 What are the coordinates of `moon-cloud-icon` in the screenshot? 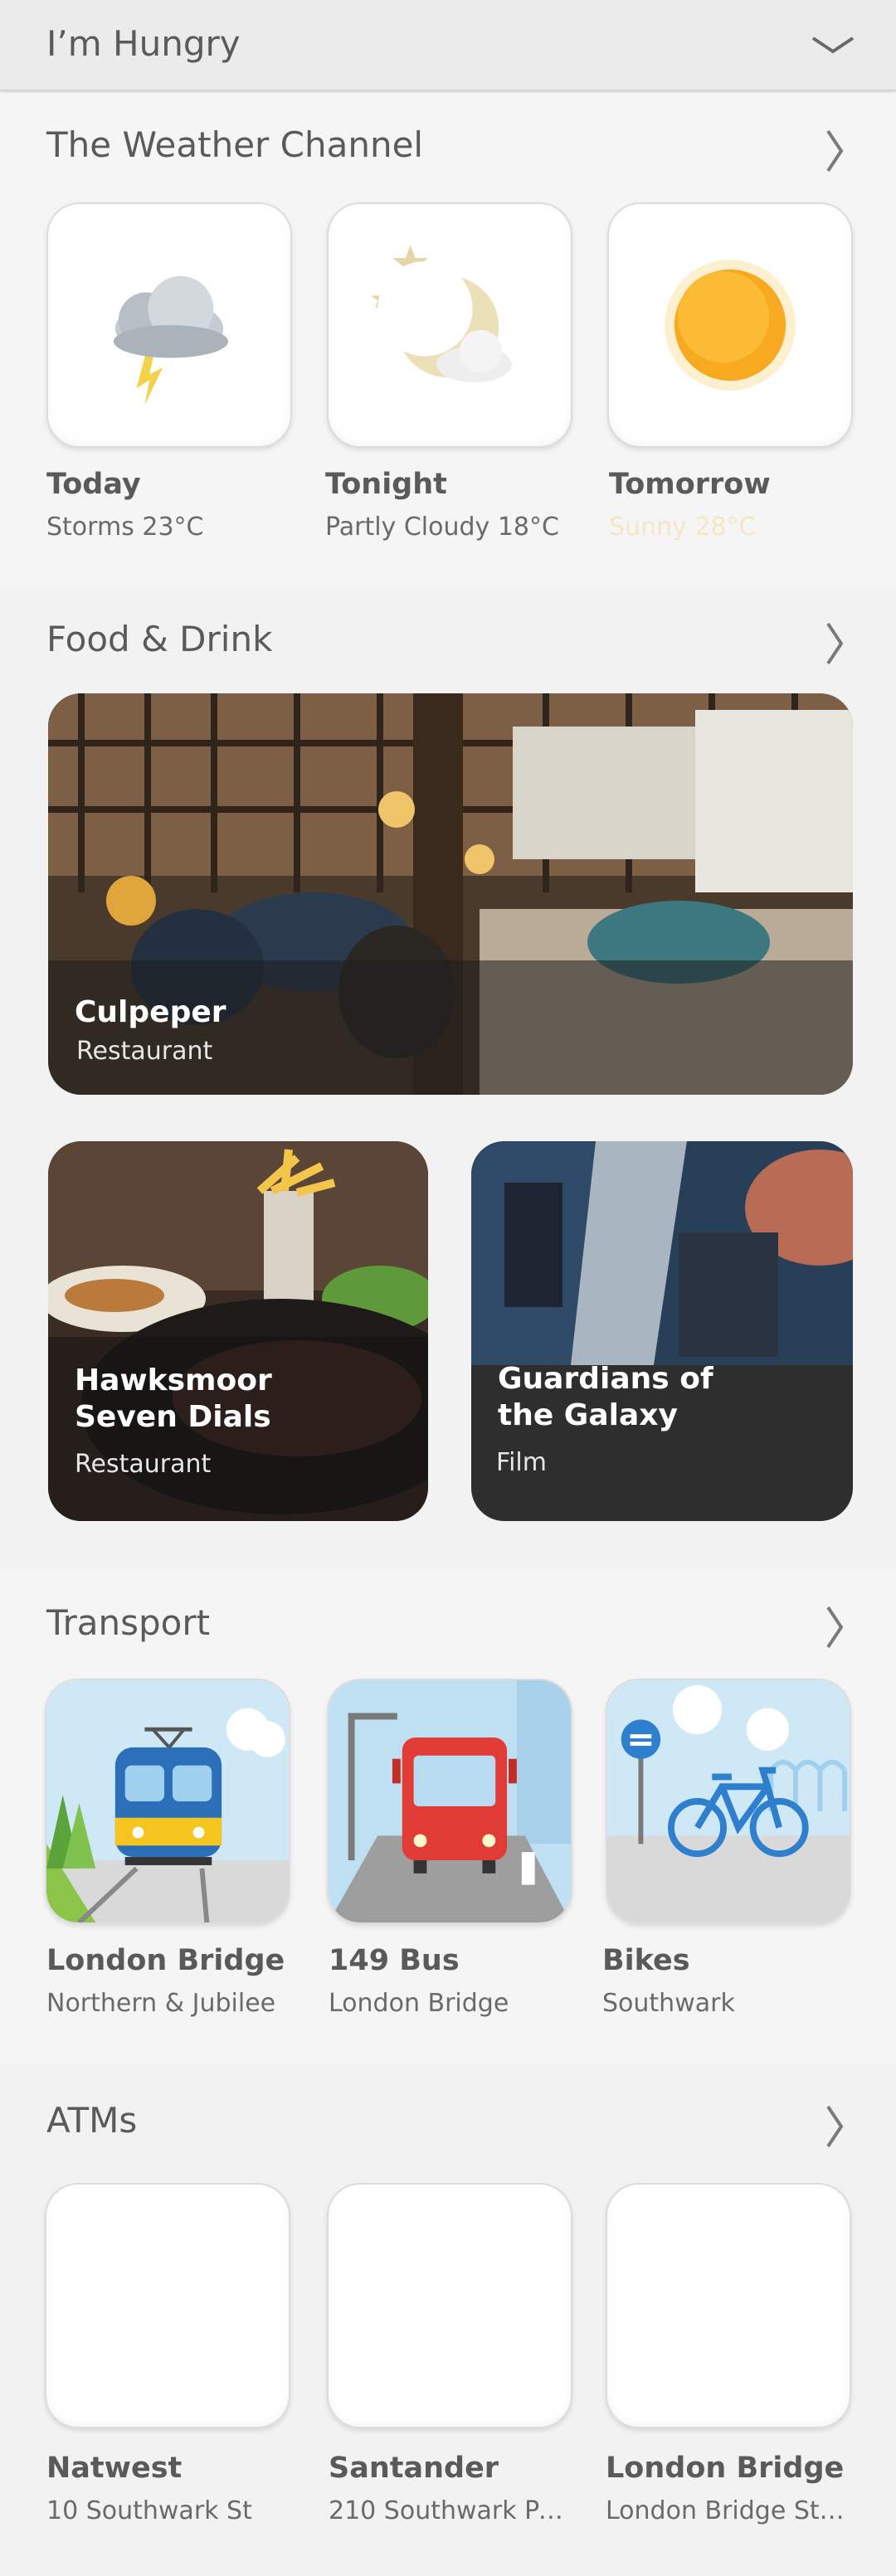 It's located at (441, 314).